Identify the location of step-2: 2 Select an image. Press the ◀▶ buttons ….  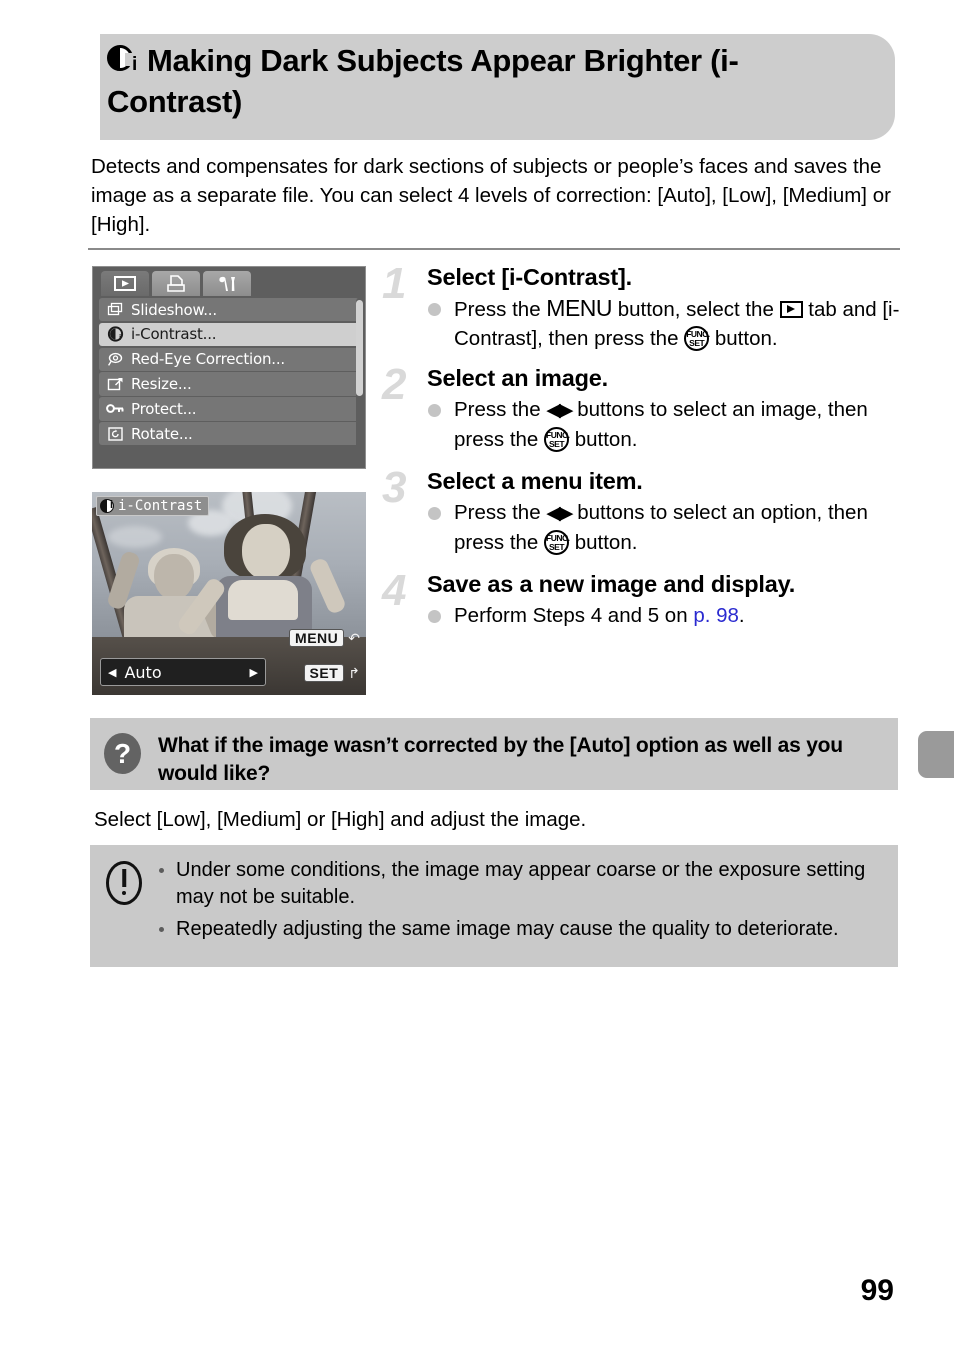
(643, 408).